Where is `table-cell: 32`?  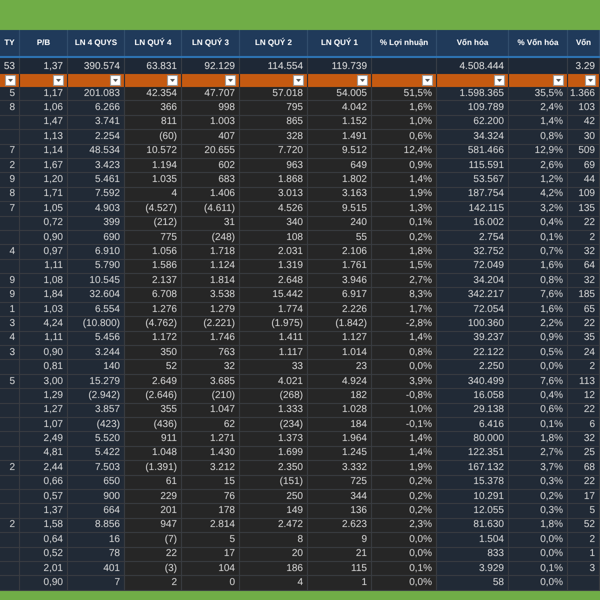 table-cell: 32 is located at coordinates (211, 367).